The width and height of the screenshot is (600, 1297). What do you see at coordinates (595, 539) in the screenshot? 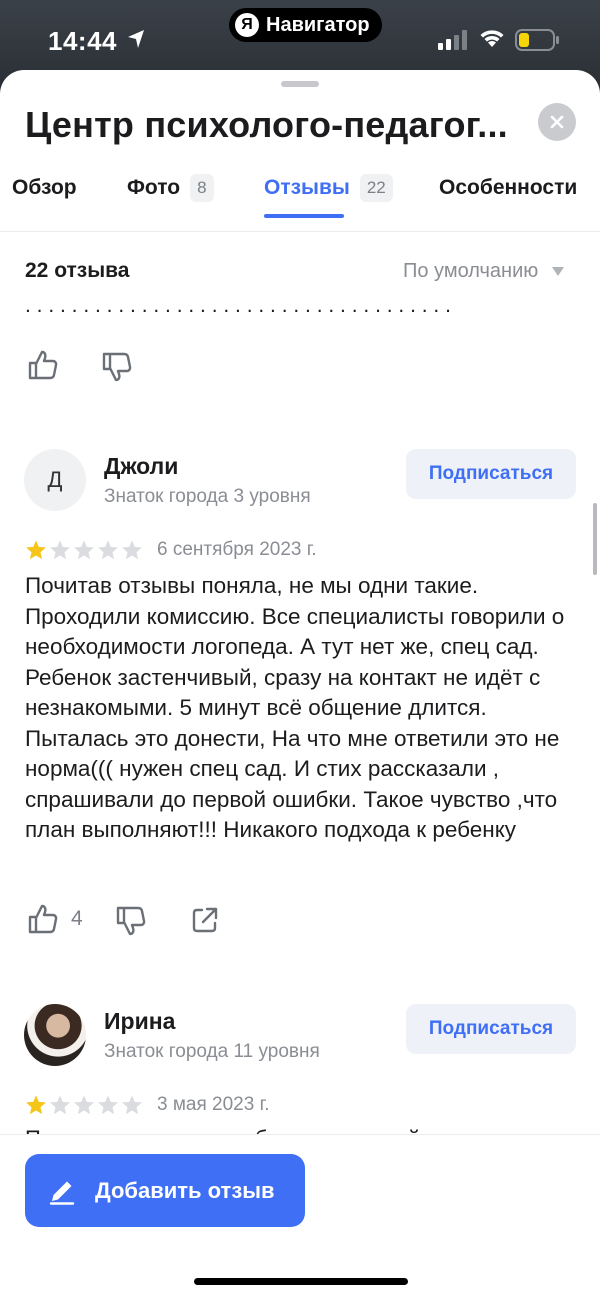
I see `scrollbar` at bounding box center [595, 539].